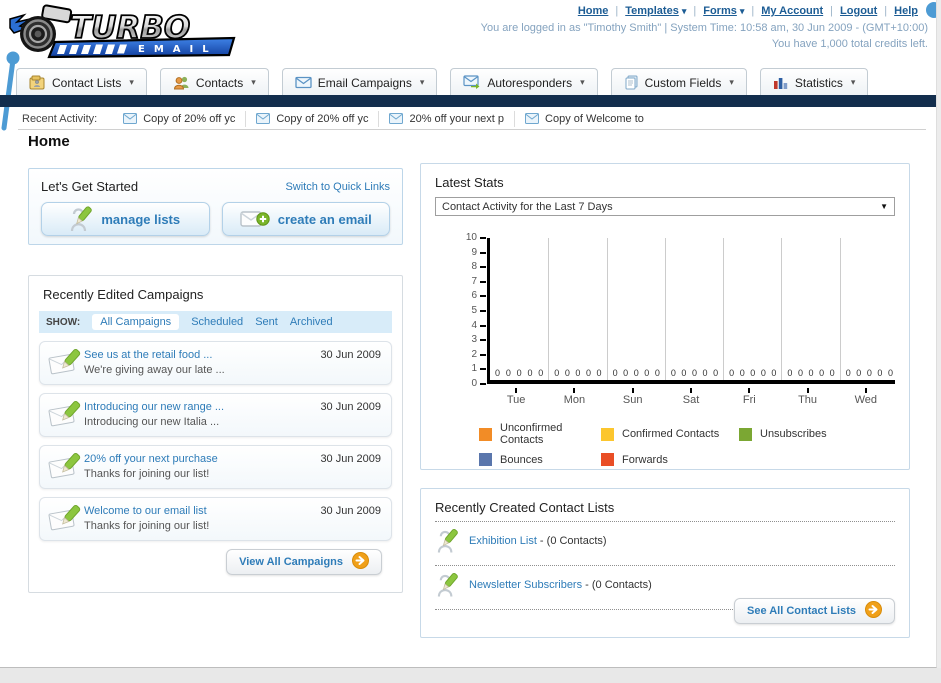  Describe the element at coordinates (503, 541) in the screenshot. I see `contact-list-link: Exhibition List` at that location.